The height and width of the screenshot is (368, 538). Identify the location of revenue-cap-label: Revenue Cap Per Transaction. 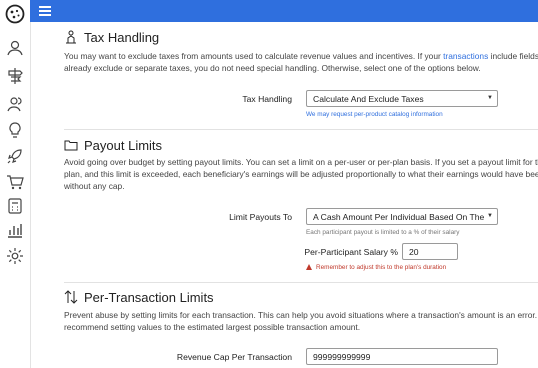
(234, 357).